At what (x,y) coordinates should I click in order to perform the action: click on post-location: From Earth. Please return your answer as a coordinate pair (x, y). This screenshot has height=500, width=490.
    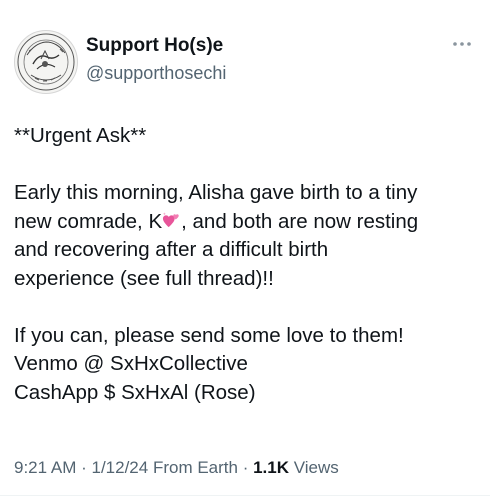
    Looking at the image, I should click on (193, 467).